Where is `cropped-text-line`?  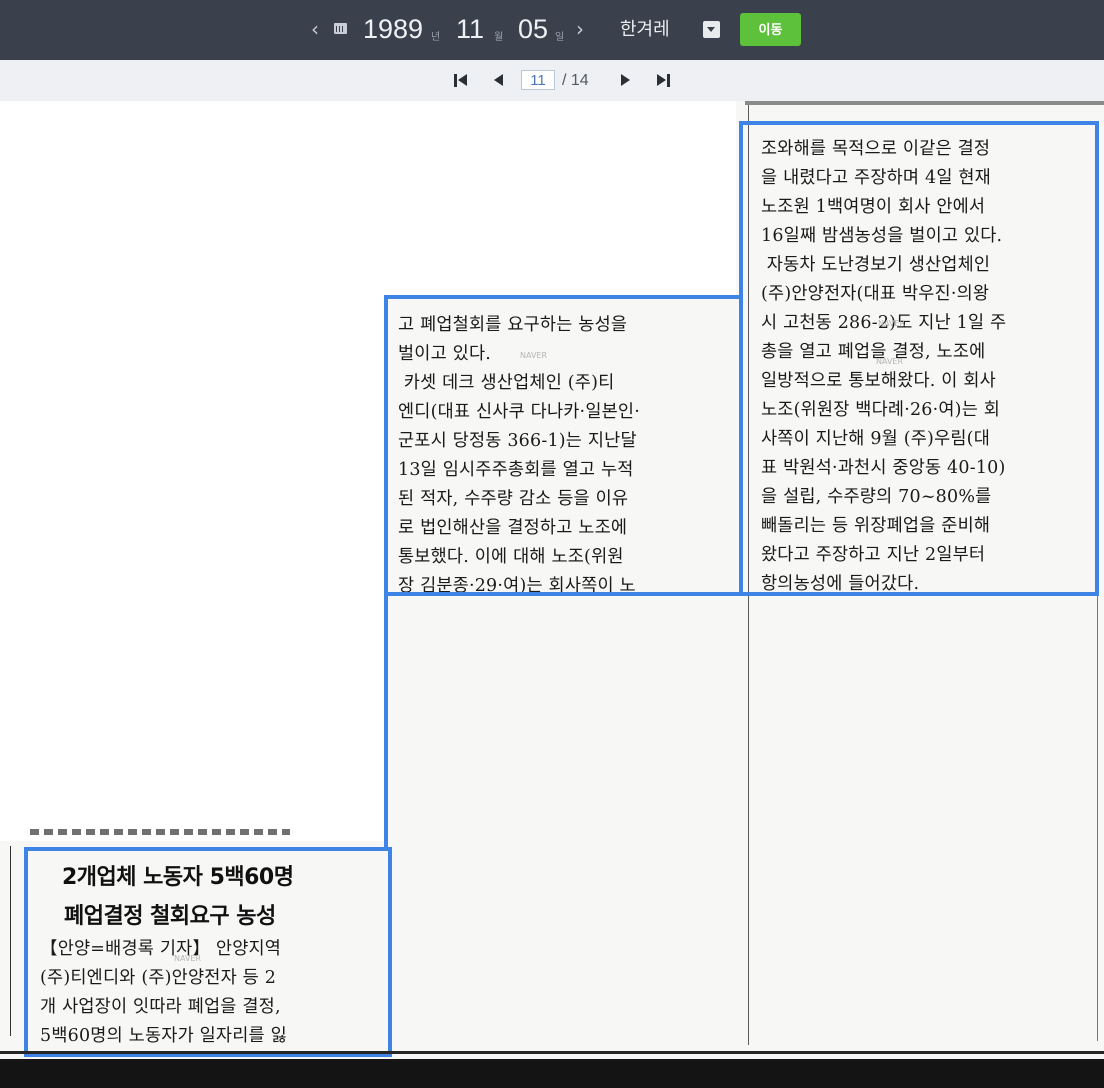
cropped-text-line is located at coordinates (160, 832).